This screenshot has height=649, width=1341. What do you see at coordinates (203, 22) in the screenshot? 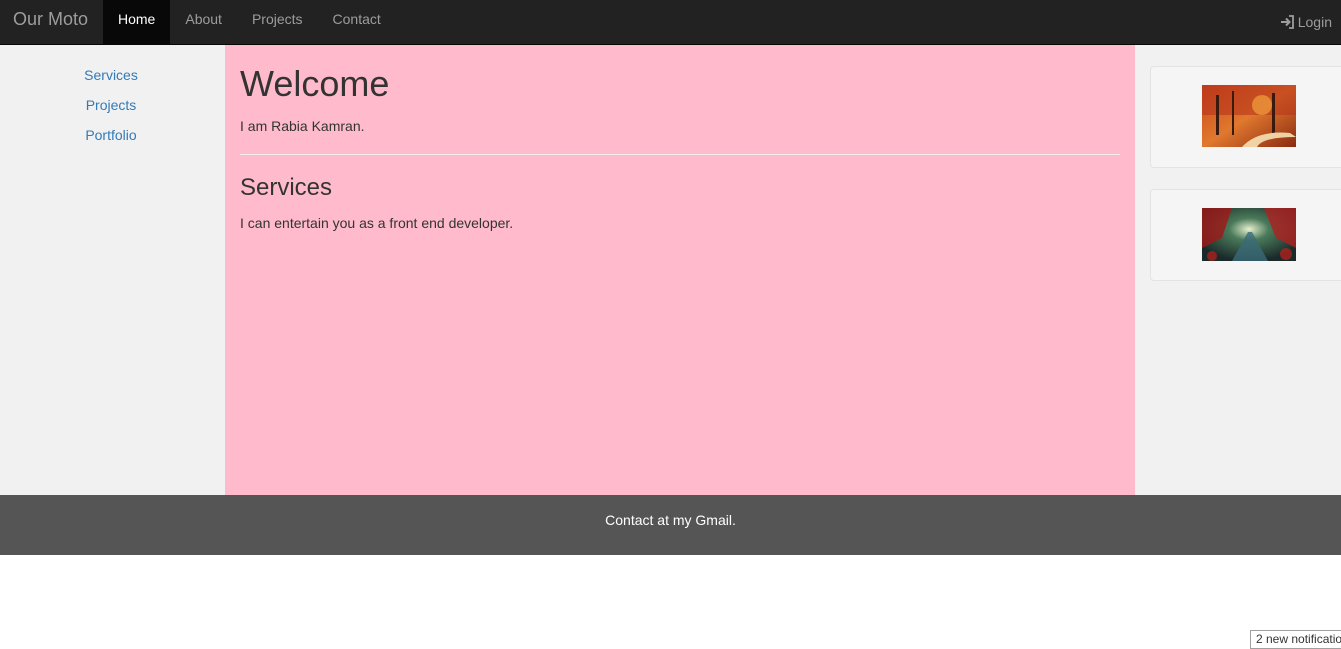
I see `nav-item-about: About` at bounding box center [203, 22].